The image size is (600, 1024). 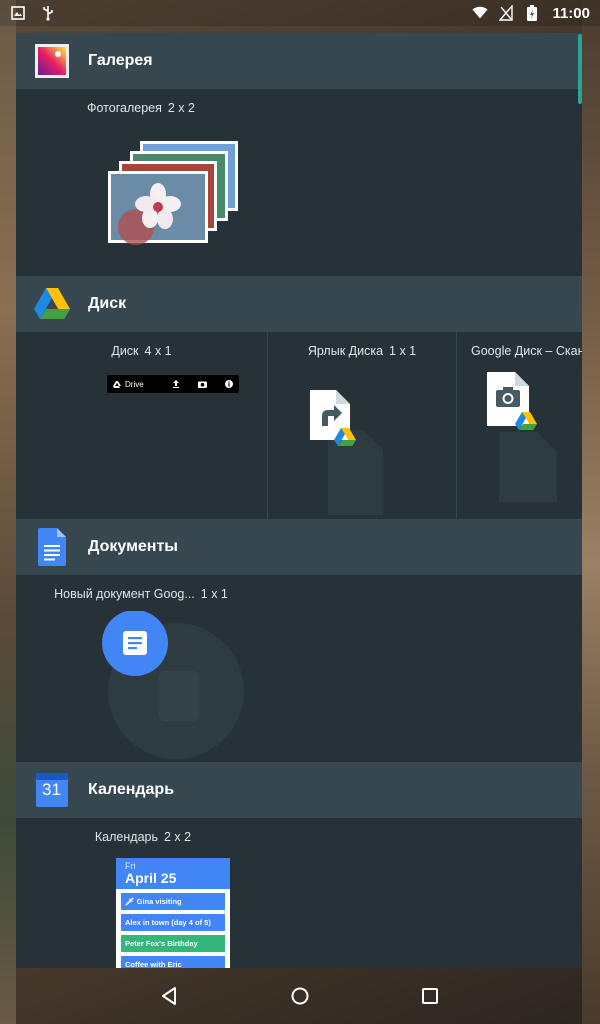 What do you see at coordinates (300, 13) in the screenshot?
I see `status-bar: 11:00` at bounding box center [300, 13].